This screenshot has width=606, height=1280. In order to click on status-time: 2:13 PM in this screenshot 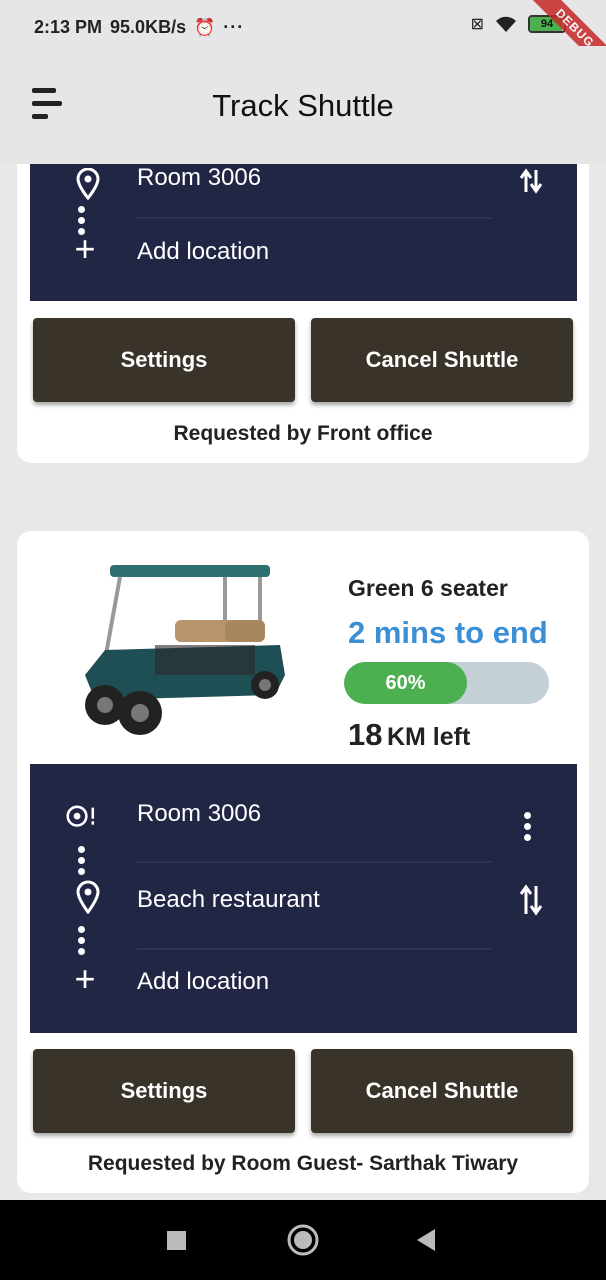, I will do `click(68, 27)`.